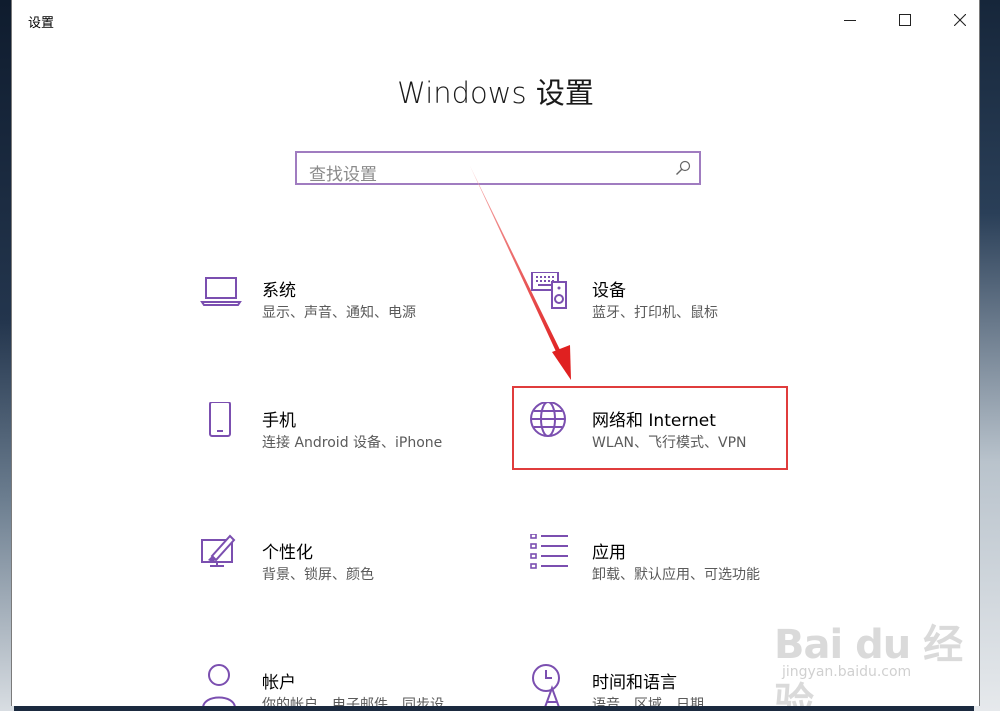  Describe the element at coordinates (847, 672) in the screenshot. I see `watermark-sub-text: jingyan.baidu.com` at that location.